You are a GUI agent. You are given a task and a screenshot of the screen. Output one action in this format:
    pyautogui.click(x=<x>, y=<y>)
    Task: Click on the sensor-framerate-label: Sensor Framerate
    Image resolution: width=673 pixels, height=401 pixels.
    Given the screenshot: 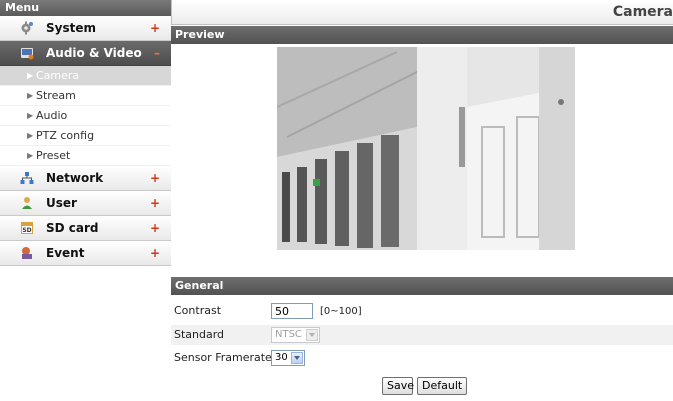 What is the action you would take?
    pyautogui.click(x=223, y=357)
    